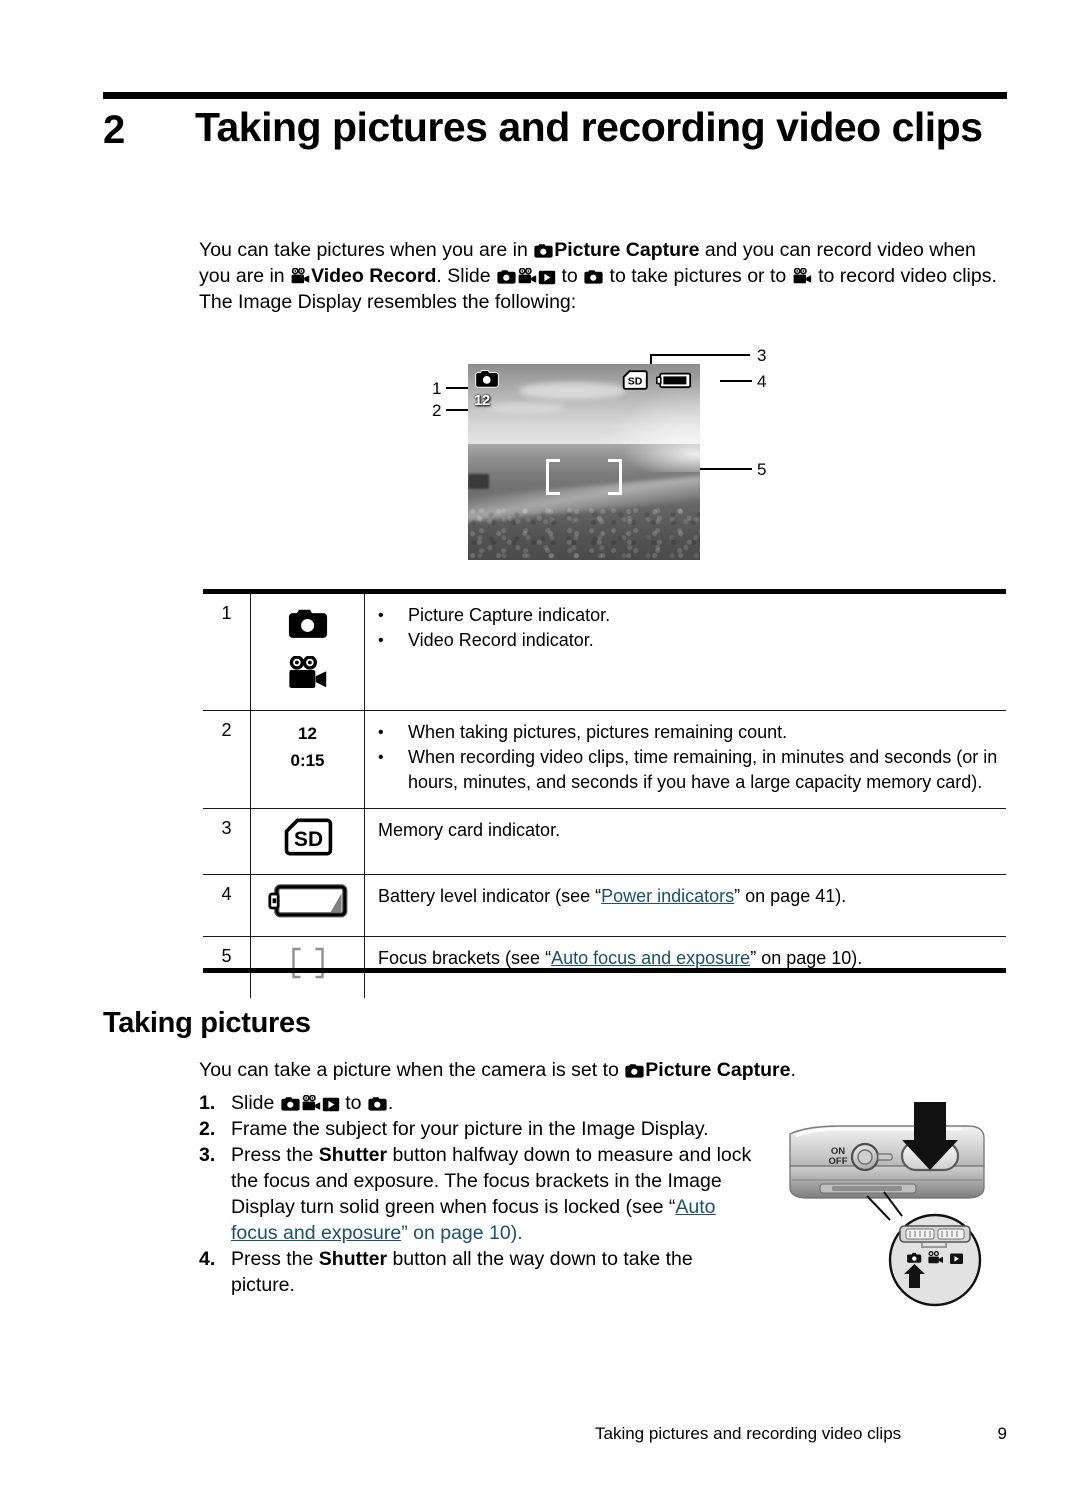 This screenshot has height=1495, width=1080. I want to click on value-time-remaining: 0:15, so click(307, 760).